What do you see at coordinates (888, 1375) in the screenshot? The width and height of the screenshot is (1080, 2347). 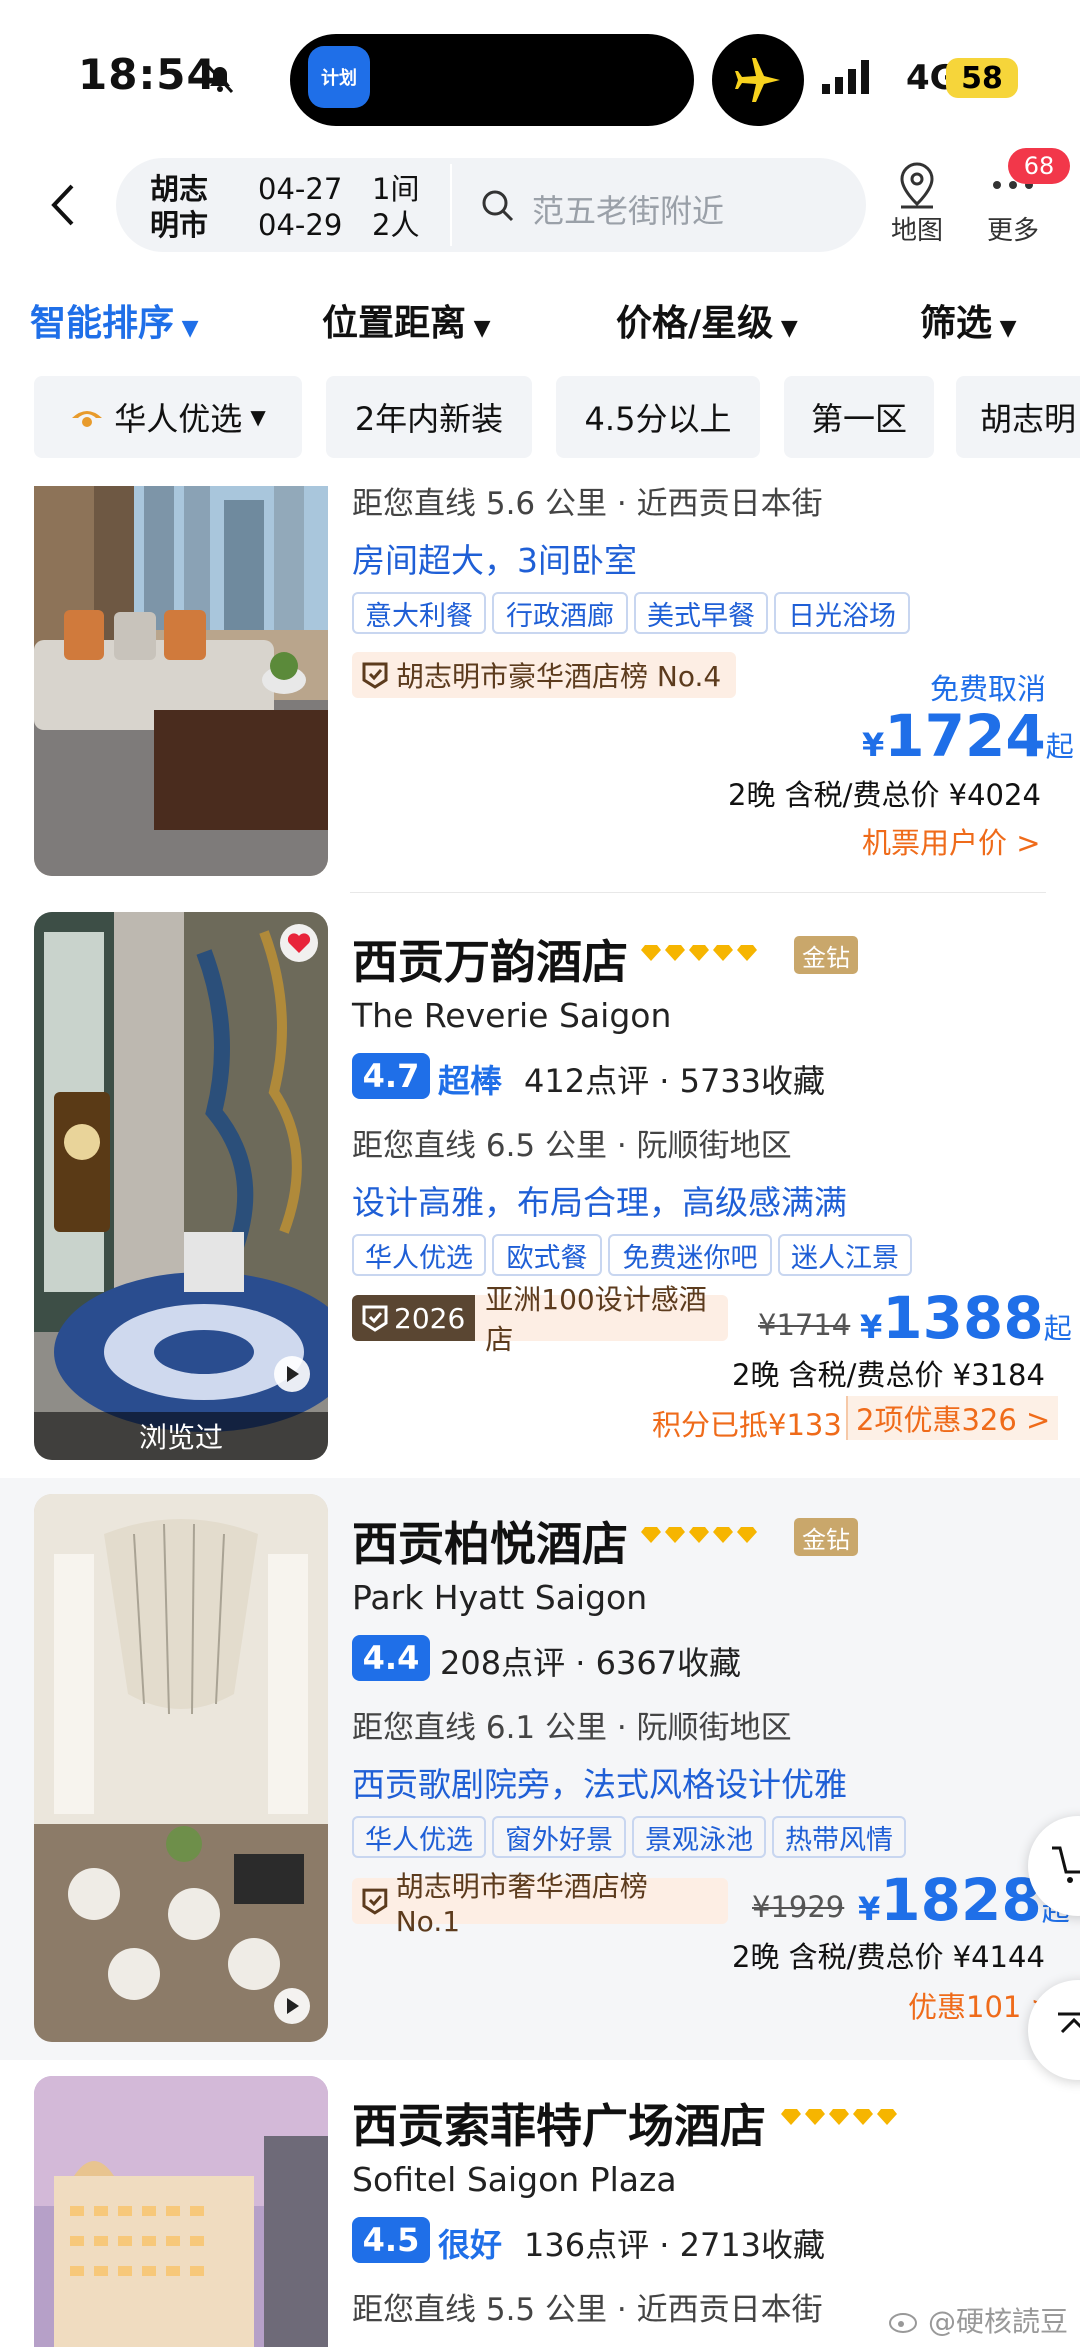 I see `total-price: 2晚 含税/费总价 ¥3184` at bounding box center [888, 1375].